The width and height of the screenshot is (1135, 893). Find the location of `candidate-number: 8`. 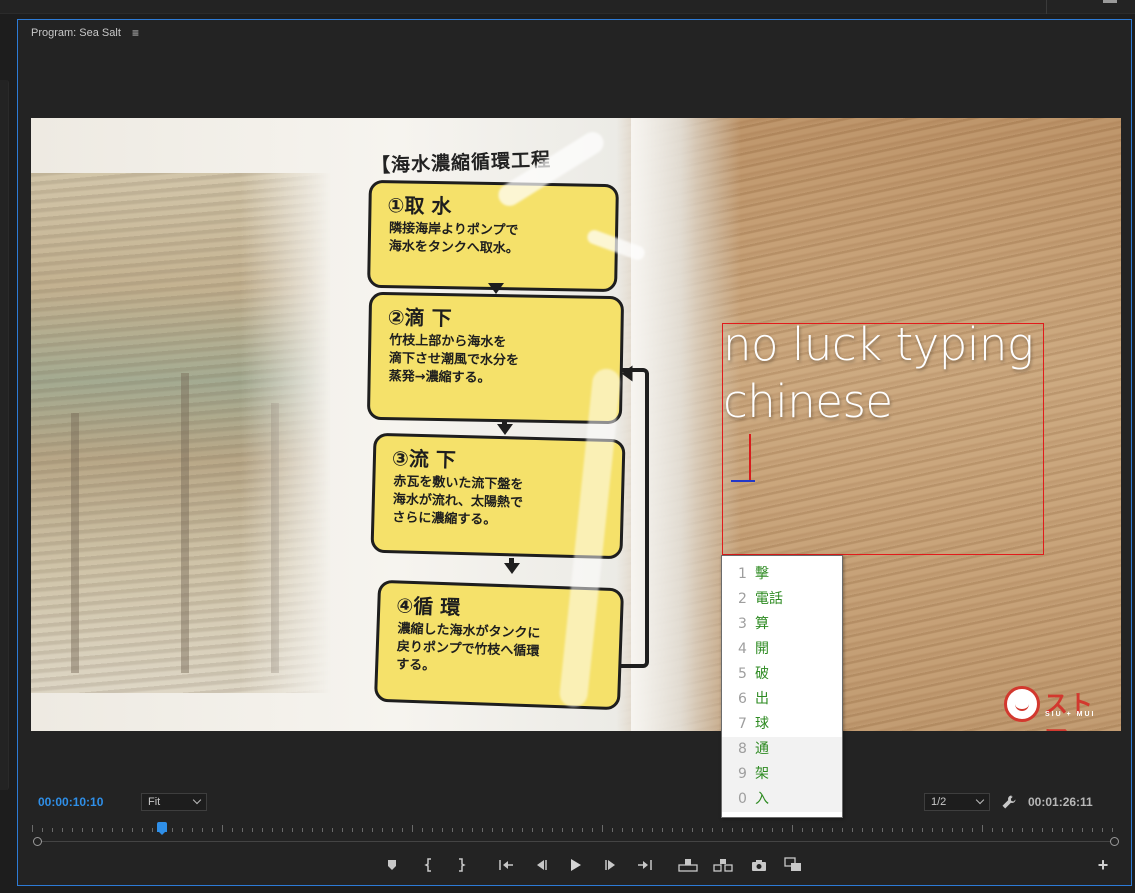

candidate-number: 8 is located at coordinates (742, 749).